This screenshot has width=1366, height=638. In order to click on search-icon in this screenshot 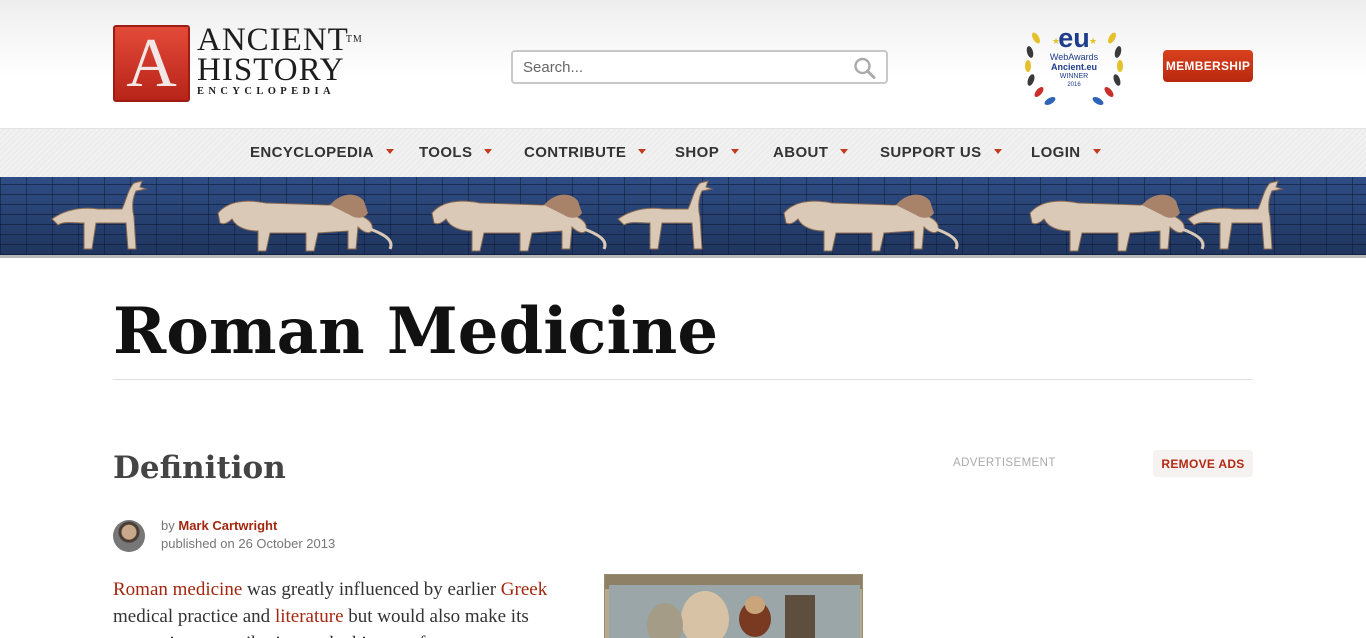, I will do `click(865, 68)`.